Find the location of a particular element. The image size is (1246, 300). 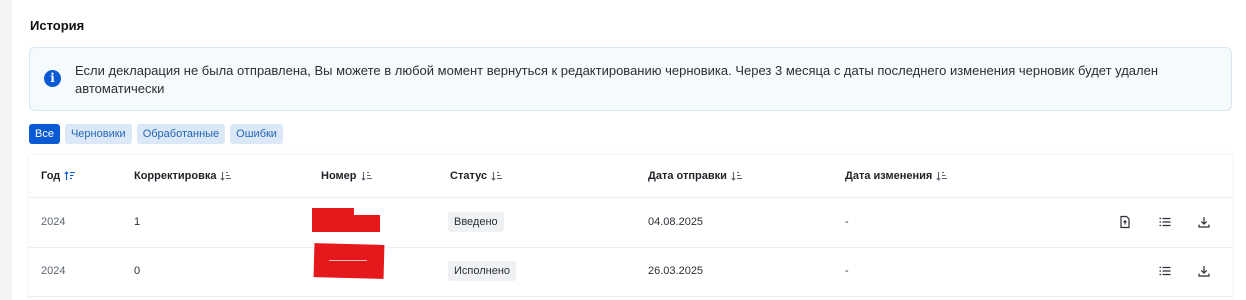

column-sent-date: Дата отправки is located at coordinates (695, 176).